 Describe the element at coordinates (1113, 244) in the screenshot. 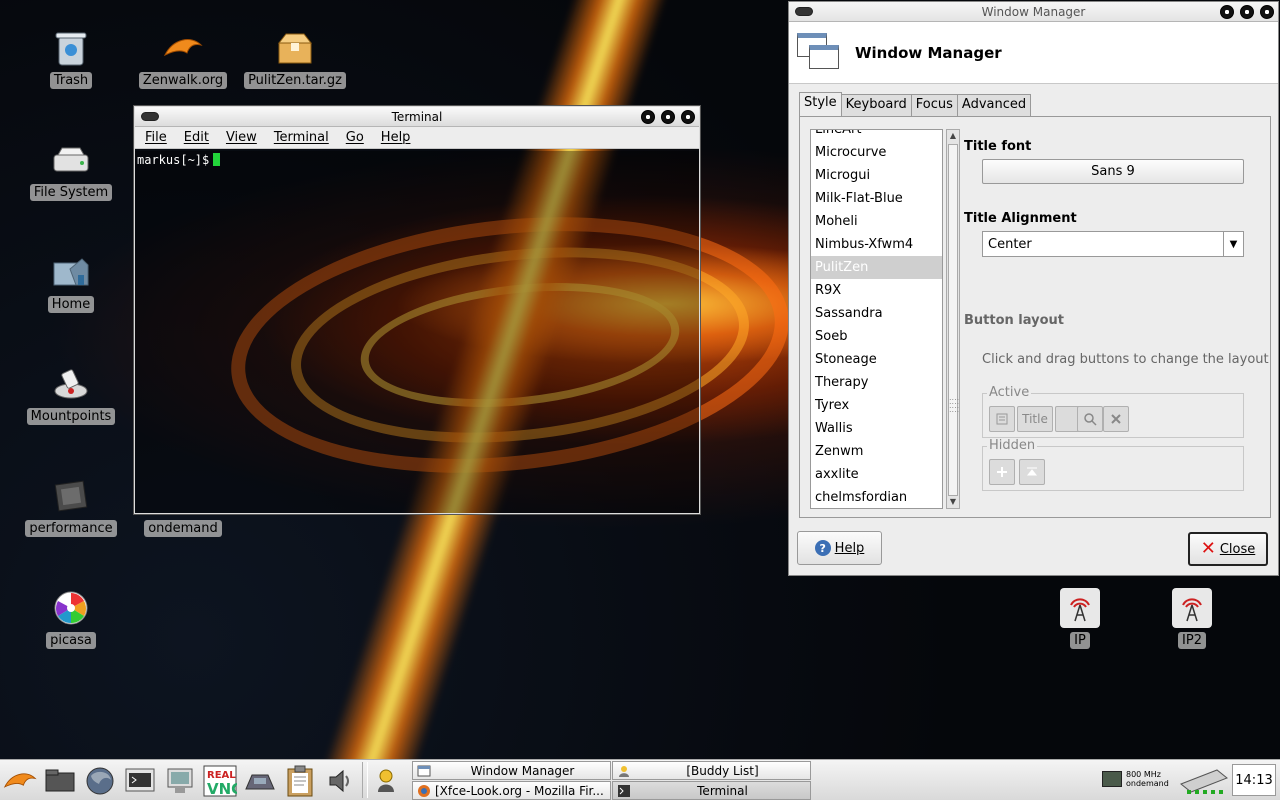

I see `title-alignment-select: Center ▼` at that location.